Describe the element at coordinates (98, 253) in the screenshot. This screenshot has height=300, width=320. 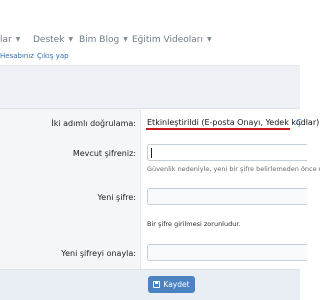
I see `confirm-password-label: Yeni şifreyi onayla:` at that location.